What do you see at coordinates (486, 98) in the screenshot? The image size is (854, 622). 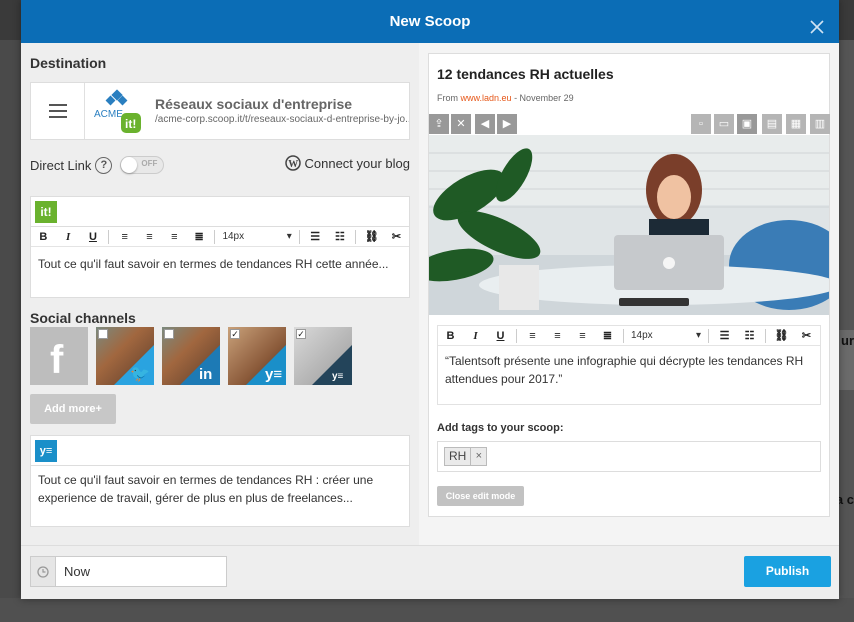 I see `article-source-link: www.ladn.eu` at bounding box center [486, 98].